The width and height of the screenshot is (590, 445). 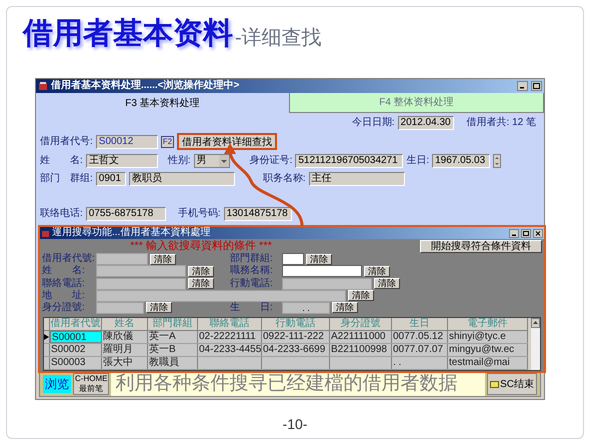 What do you see at coordinates (66, 141) in the screenshot?
I see `field-label: 借用者代号:` at bounding box center [66, 141].